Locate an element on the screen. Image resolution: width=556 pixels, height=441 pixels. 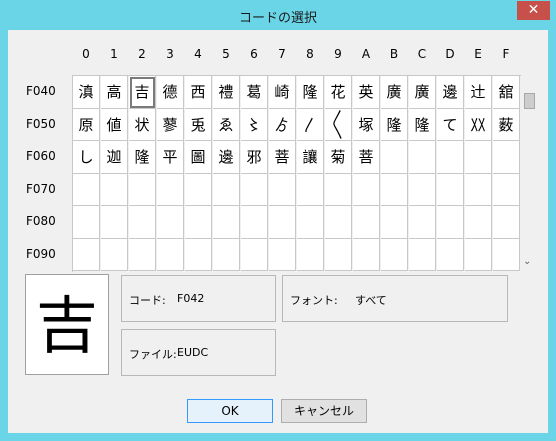
scroll-thumb is located at coordinates (529, 101).